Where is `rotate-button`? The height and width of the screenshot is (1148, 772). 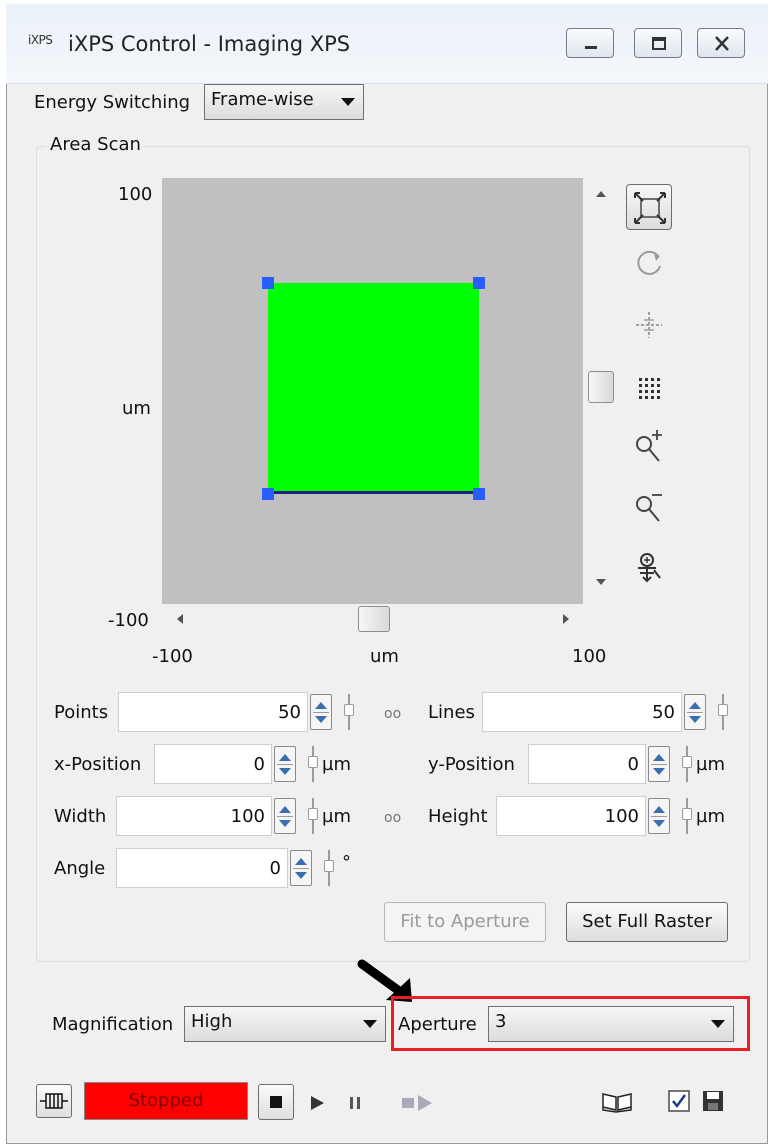 rotate-button is located at coordinates (649, 263).